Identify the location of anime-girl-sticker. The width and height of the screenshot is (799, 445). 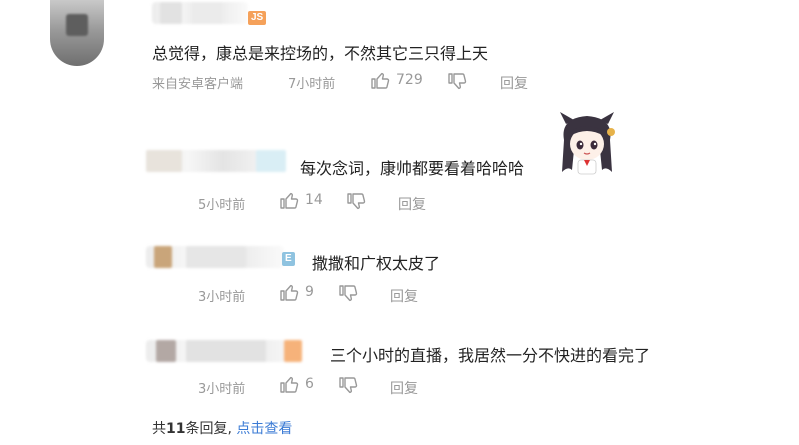
(587, 145).